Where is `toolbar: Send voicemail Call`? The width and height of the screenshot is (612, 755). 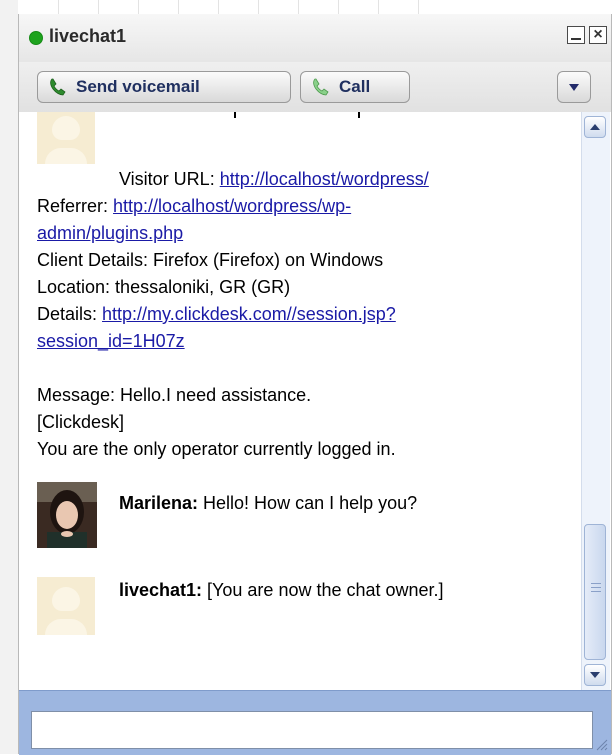
toolbar: Send voicemail Call is located at coordinates (315, 87).